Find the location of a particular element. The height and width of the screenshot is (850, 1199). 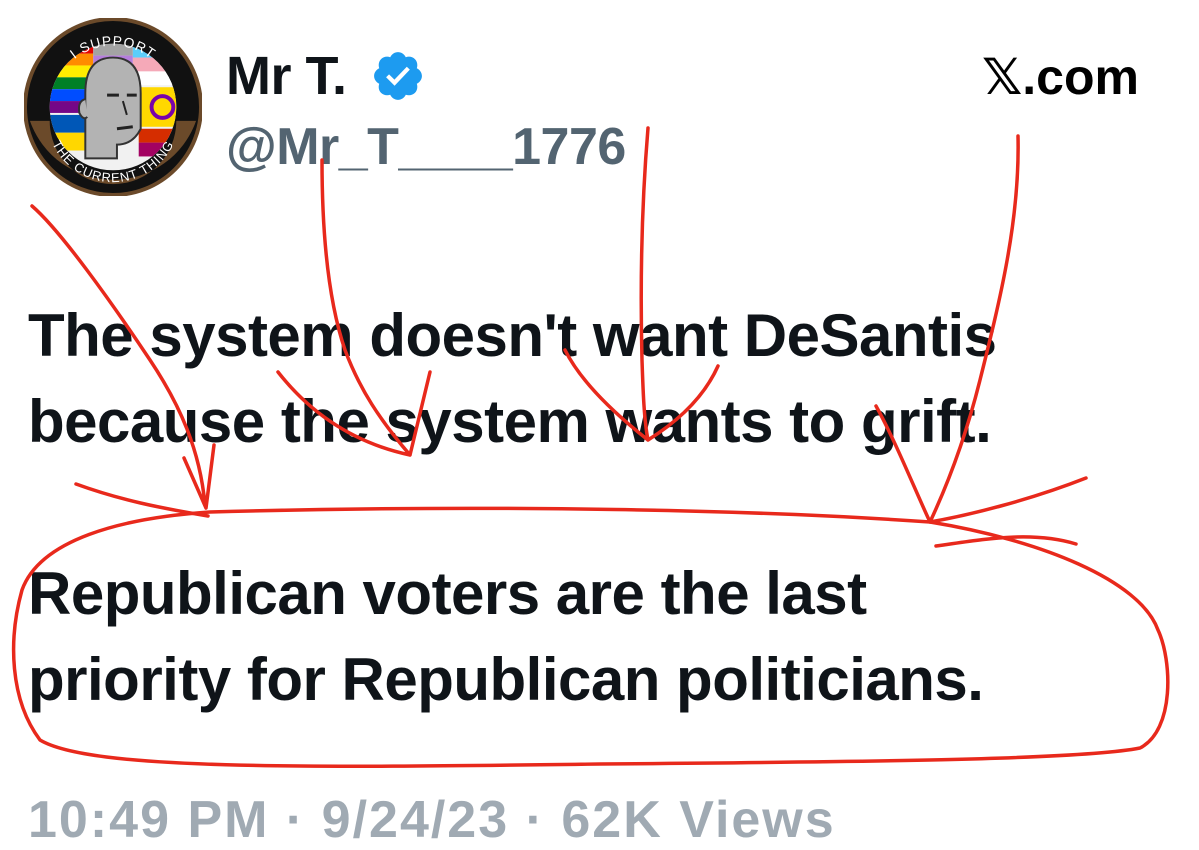

tweet-line: The system doesn't want DeSantis is located at coordinates (512, 335).